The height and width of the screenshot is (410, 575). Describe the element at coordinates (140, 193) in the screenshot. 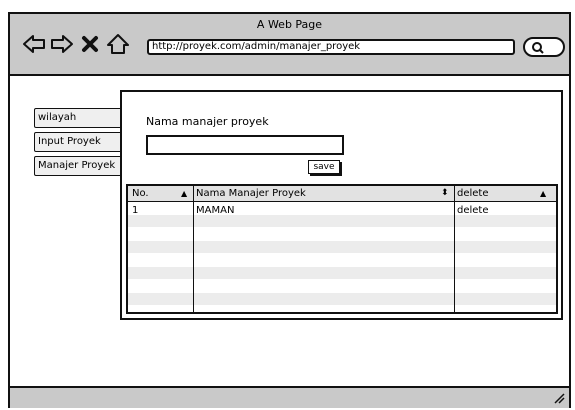

I see `column-header-no: No.` at that location.